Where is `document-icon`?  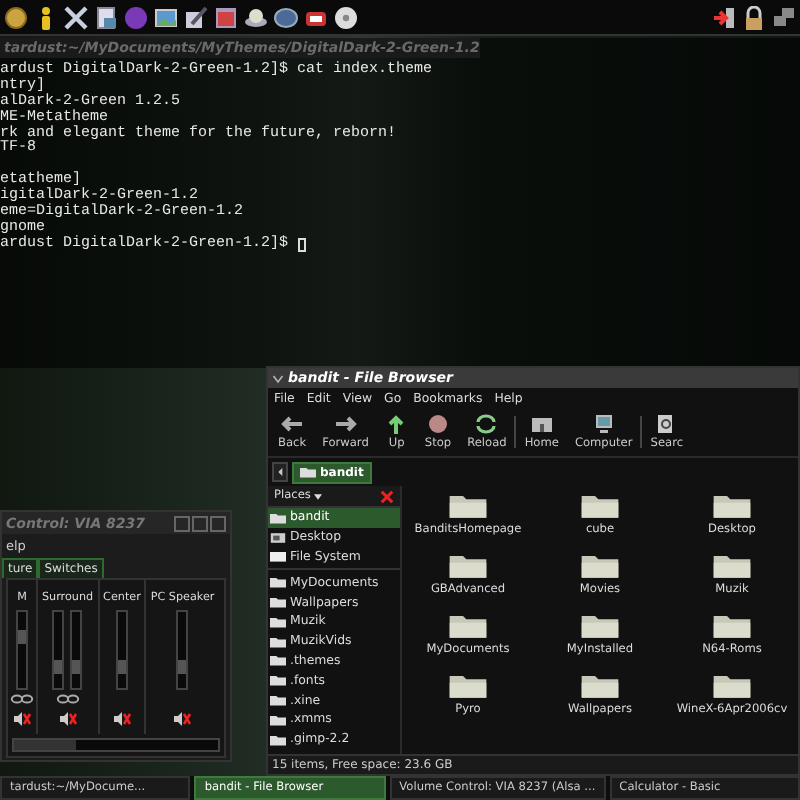 document-icon is located at coordinates (106, 17).